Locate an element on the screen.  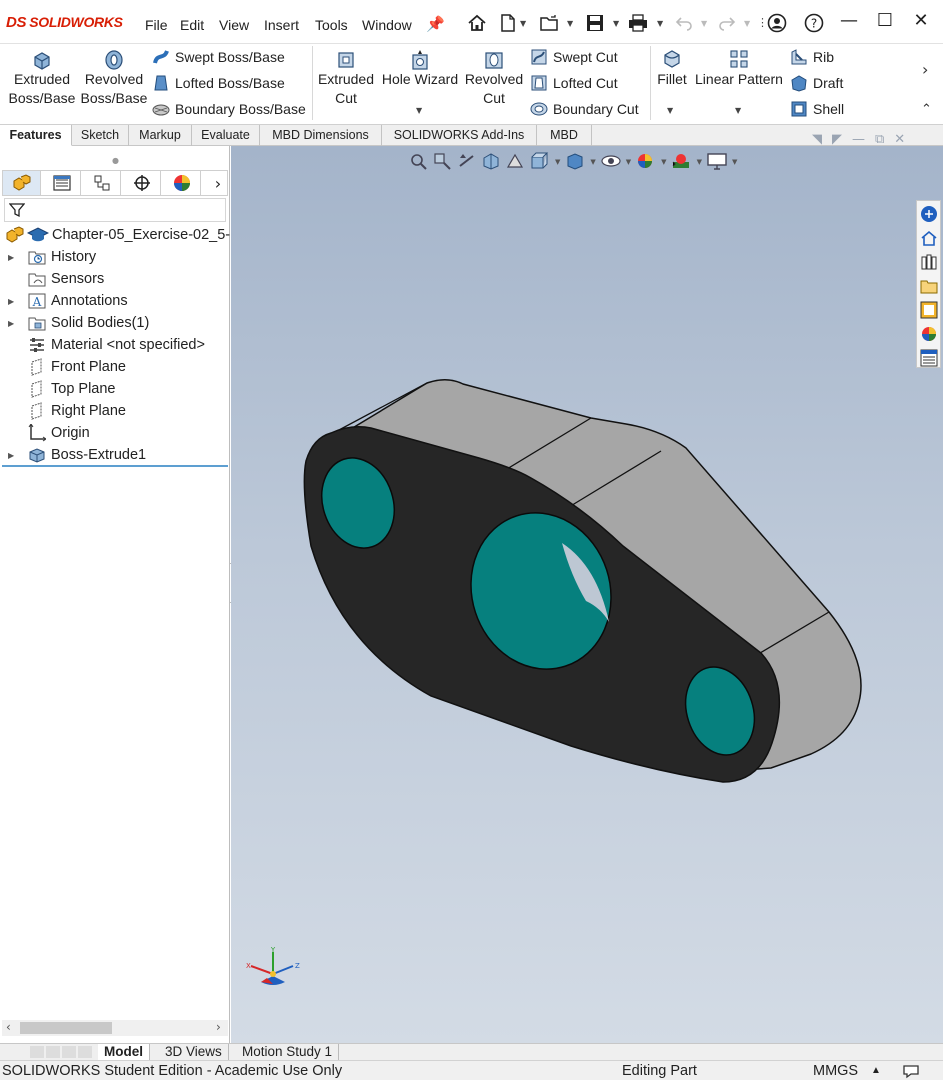
draft-button: Draft is located at coordinates (816, 83).